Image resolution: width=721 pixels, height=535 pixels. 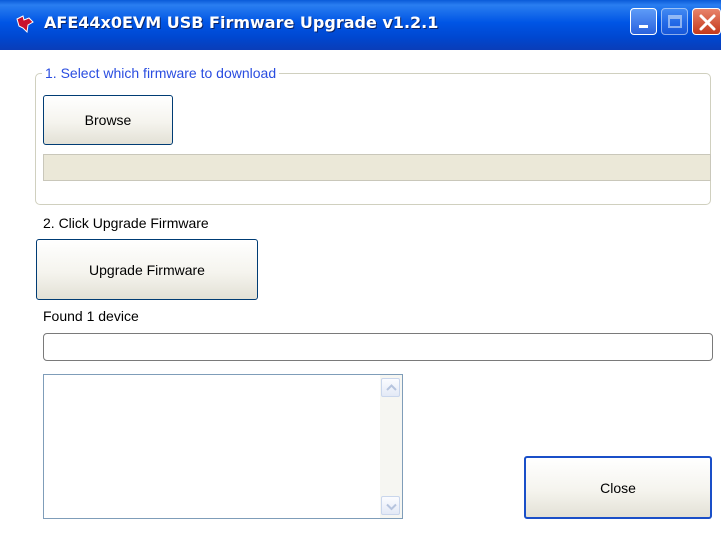 I want to click on close-button: Close, so click(x=618, y=487).